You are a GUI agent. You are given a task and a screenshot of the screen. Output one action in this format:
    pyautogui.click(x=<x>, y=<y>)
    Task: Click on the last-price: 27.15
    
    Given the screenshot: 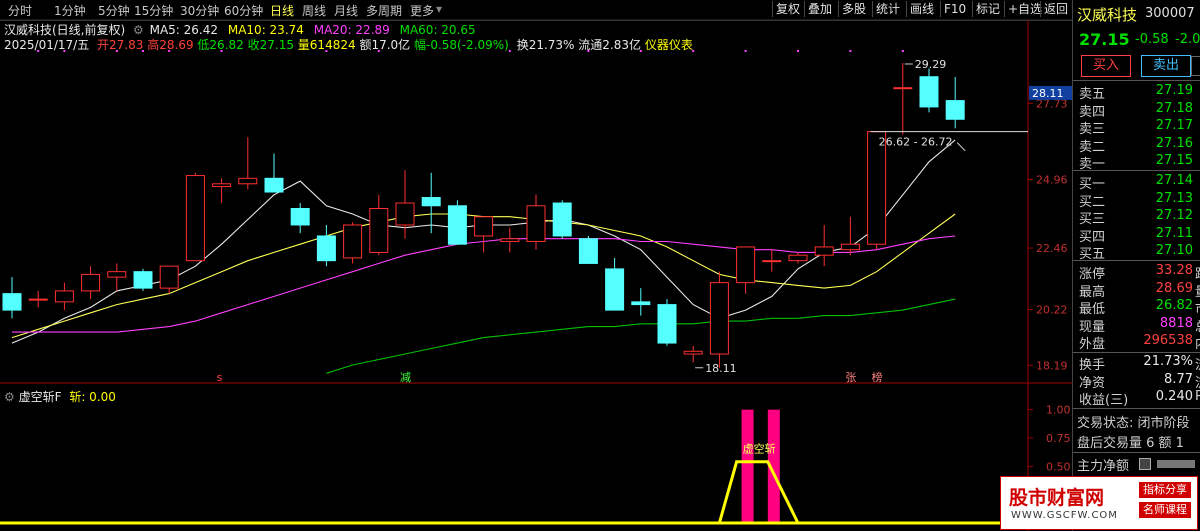 What is the action you would take?
    pyautogui.click(x=1104, y=39)
    